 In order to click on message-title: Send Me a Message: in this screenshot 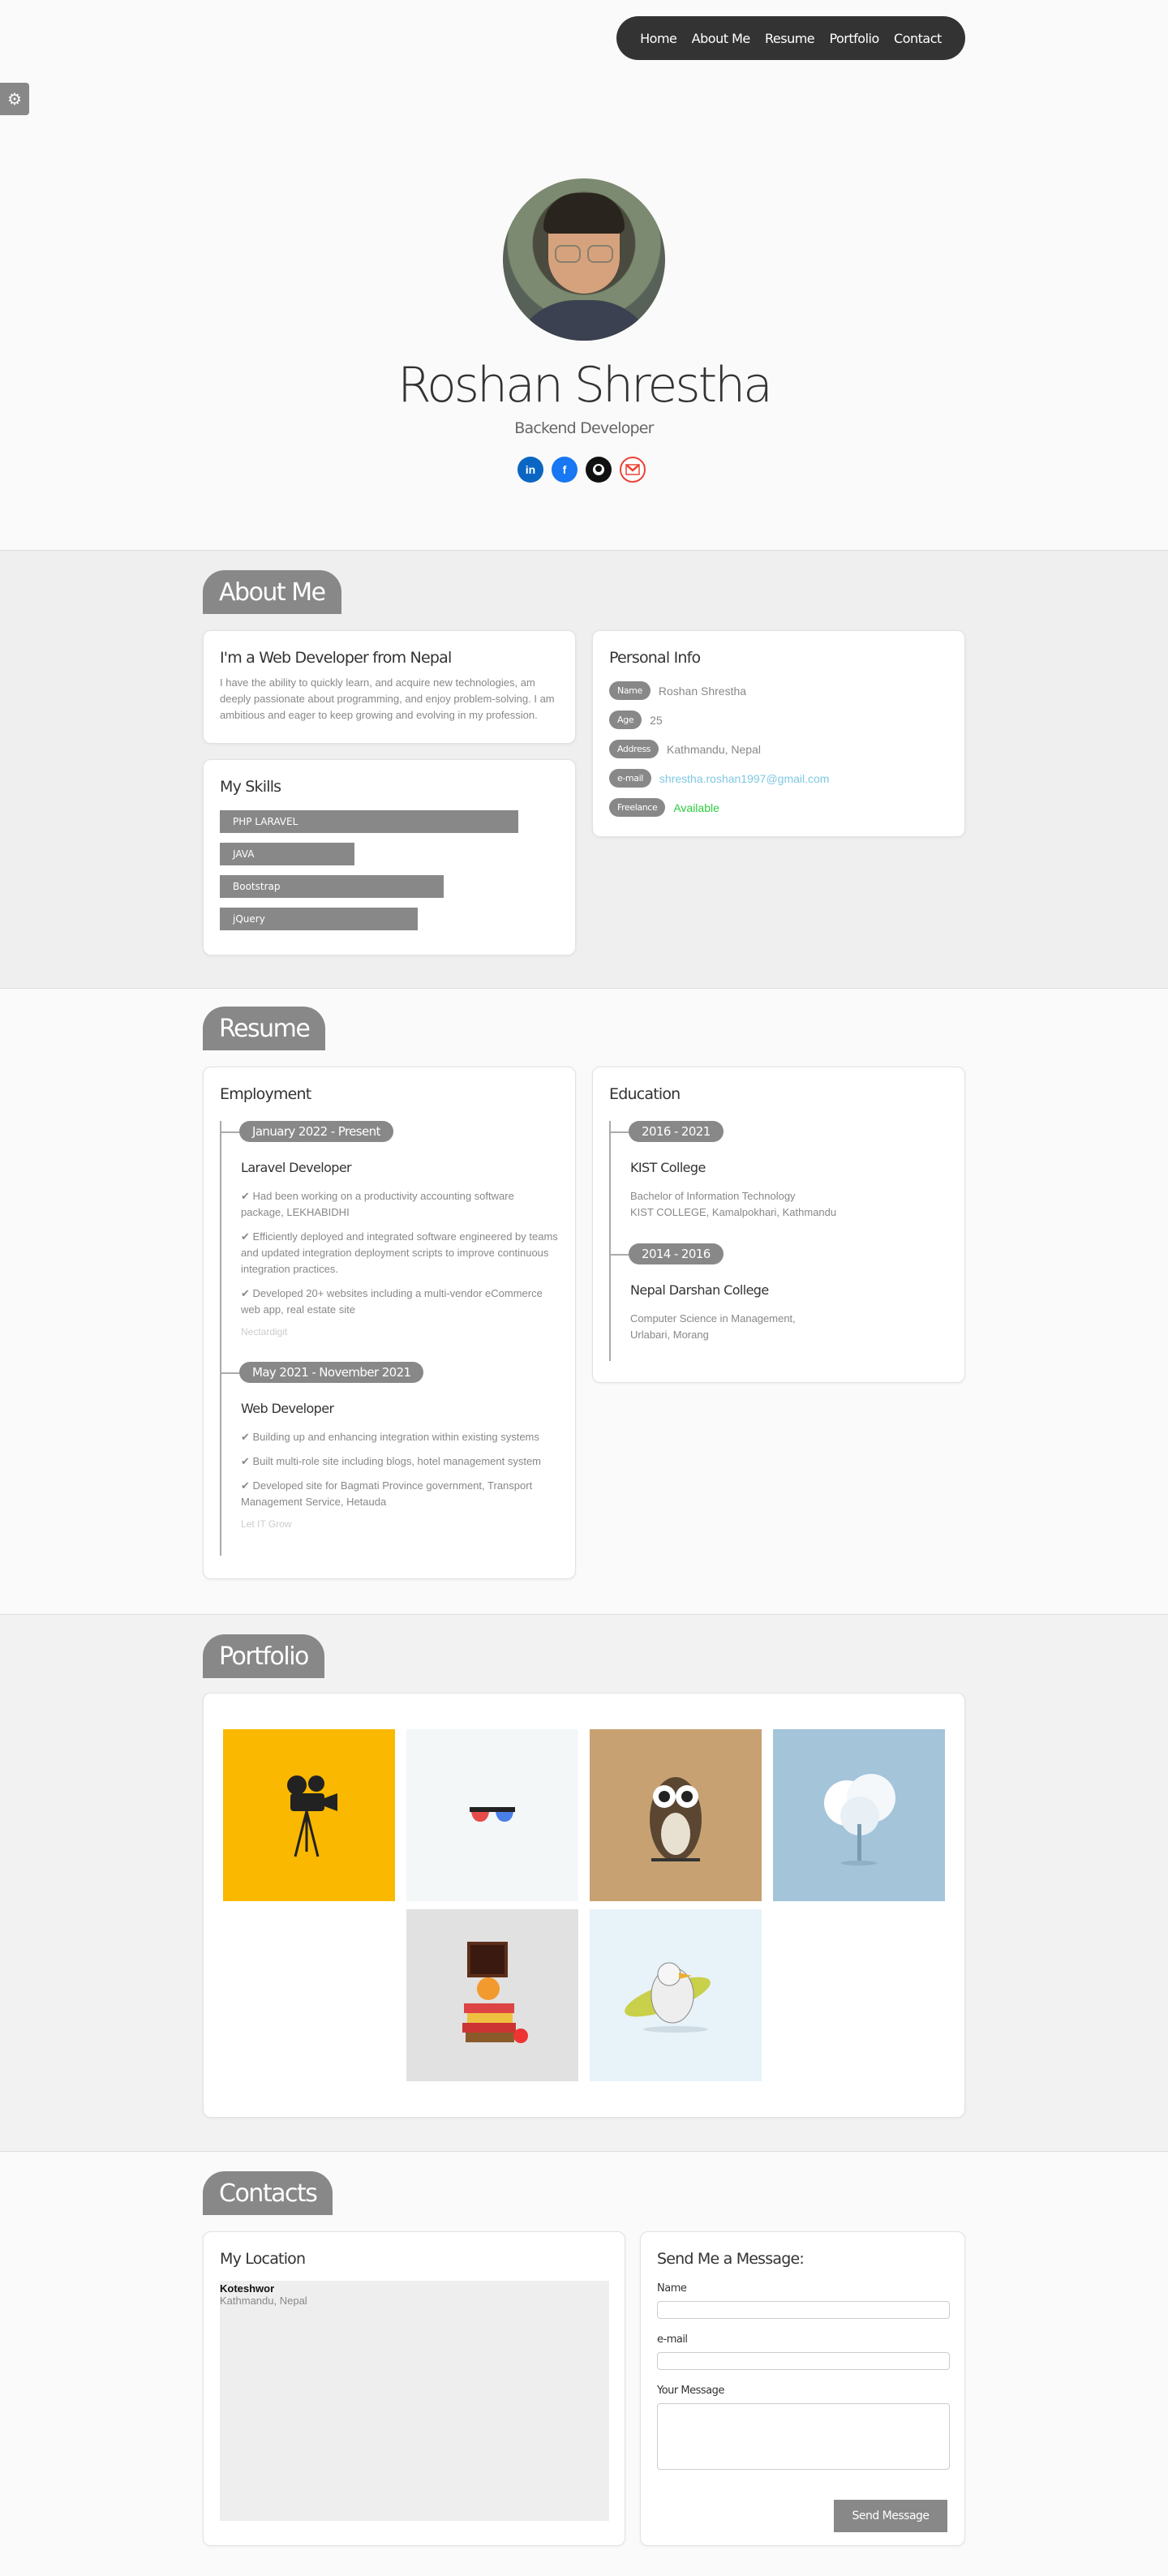, I will do `click(731, 2259)`.